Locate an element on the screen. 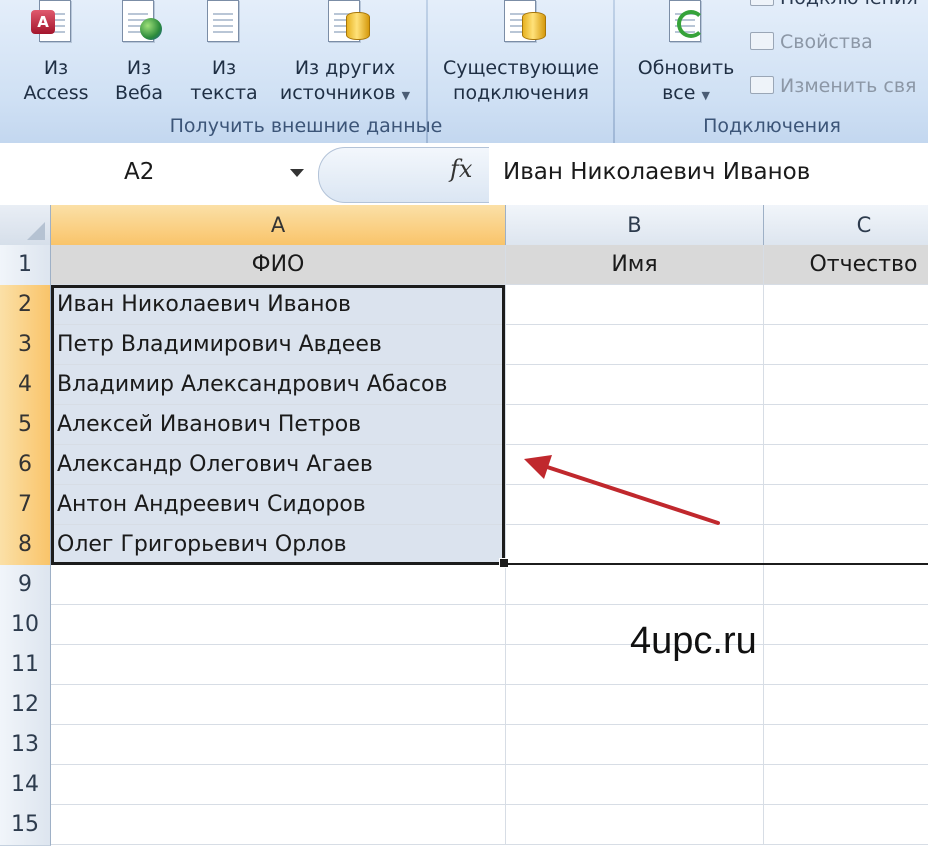  from-other-sources-button: Из других источников ▼ is located at coordinates (345, 54).